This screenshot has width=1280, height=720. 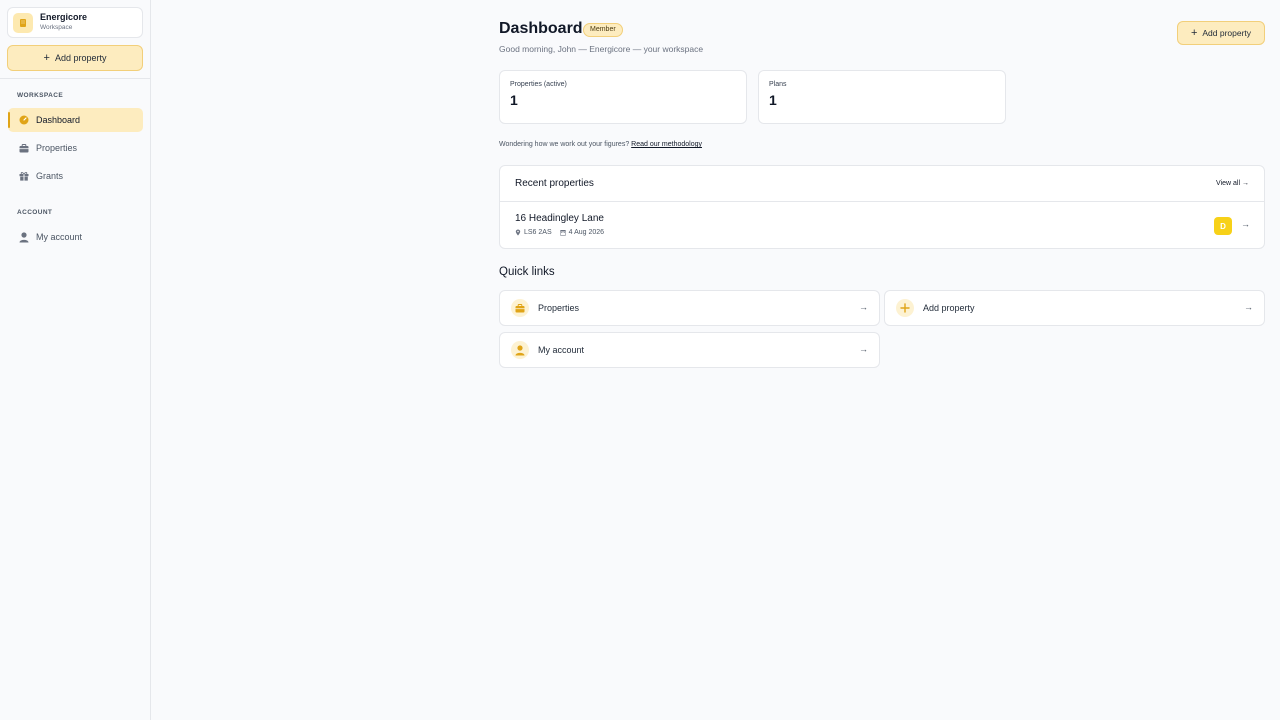 I want to click on sidebar-item-label: Properties, so click(x=57, y=148).